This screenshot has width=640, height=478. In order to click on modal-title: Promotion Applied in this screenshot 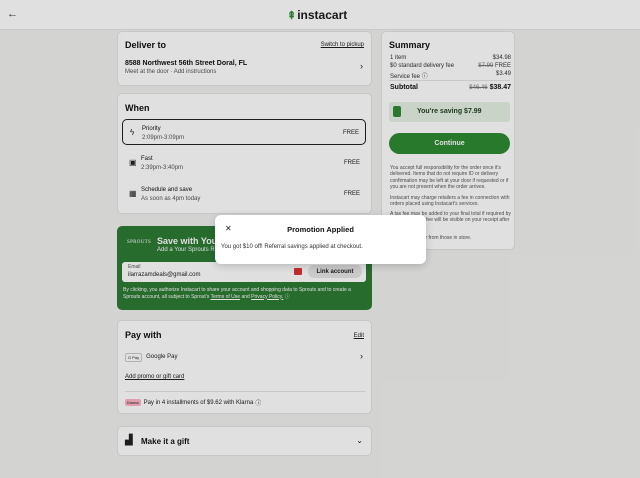, I will do `click(320, 229)`.